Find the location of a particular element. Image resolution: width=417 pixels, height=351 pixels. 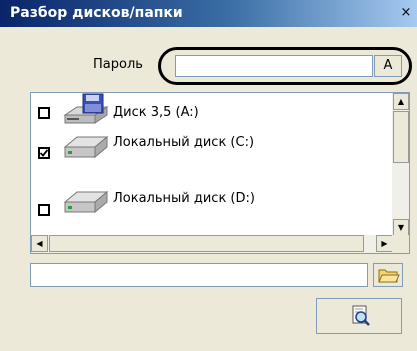

title-bar: Разбор дисков/папки × is located at coordinates (208, 13).